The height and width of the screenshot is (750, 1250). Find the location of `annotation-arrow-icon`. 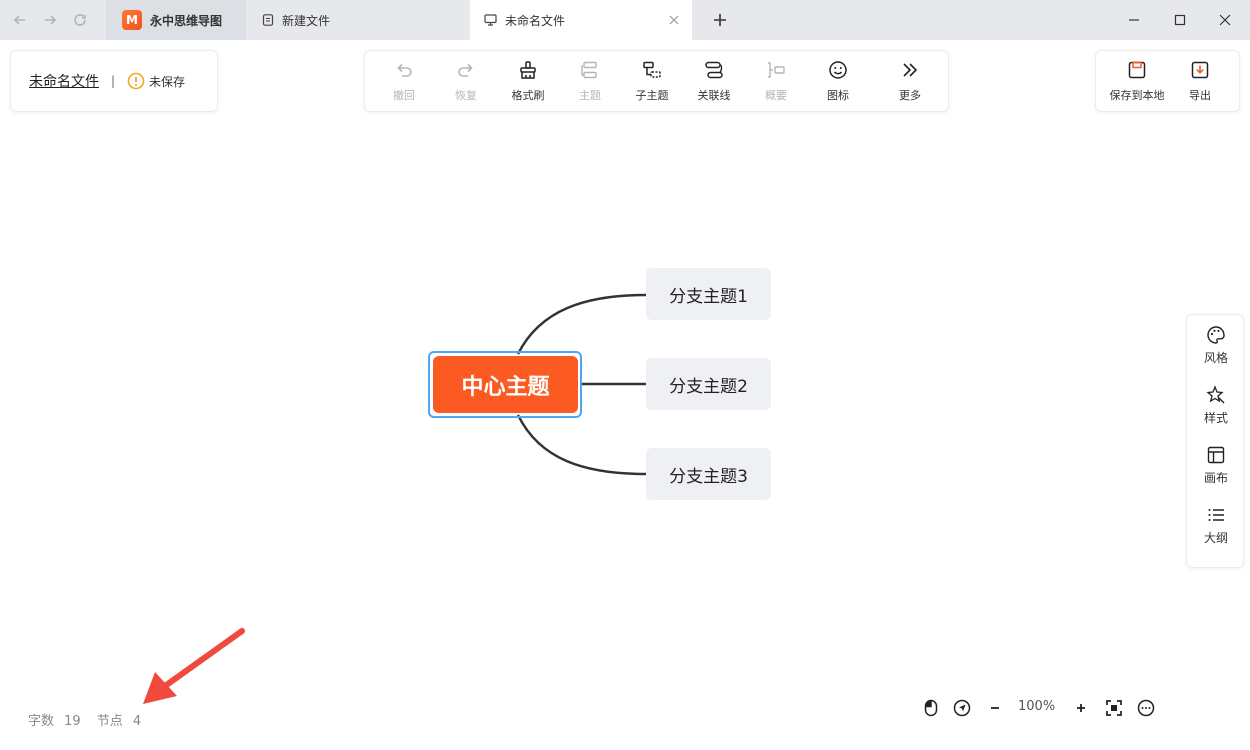

annotation-arrow-icon is located at coordinates (194, 666).